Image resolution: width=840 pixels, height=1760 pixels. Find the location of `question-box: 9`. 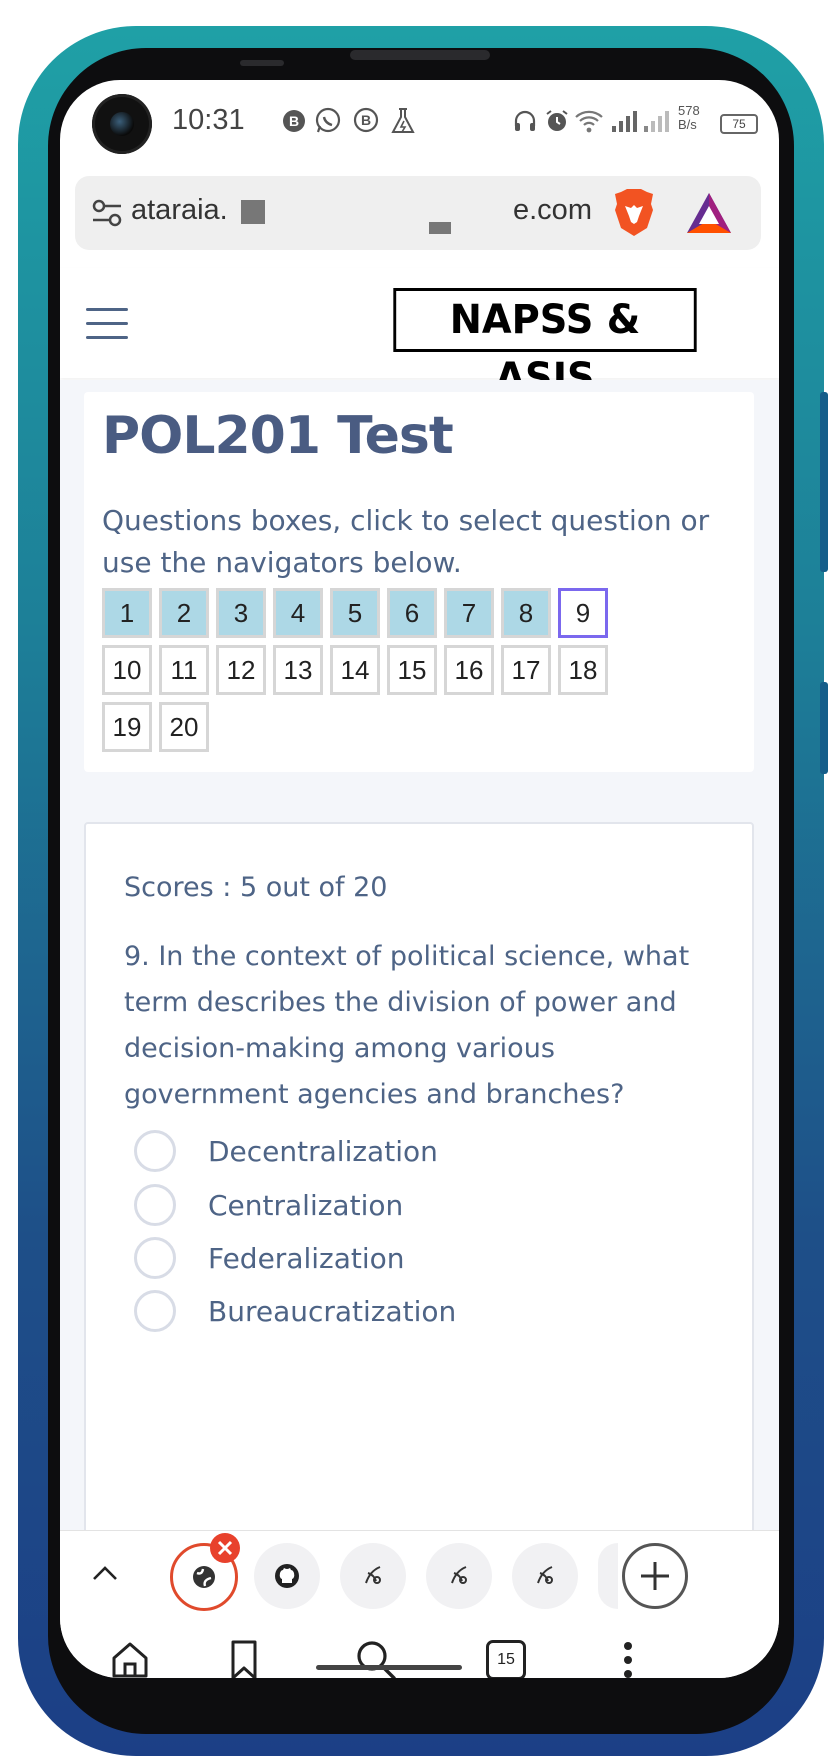

question-box: 9 is located at coordinates (583, 613).